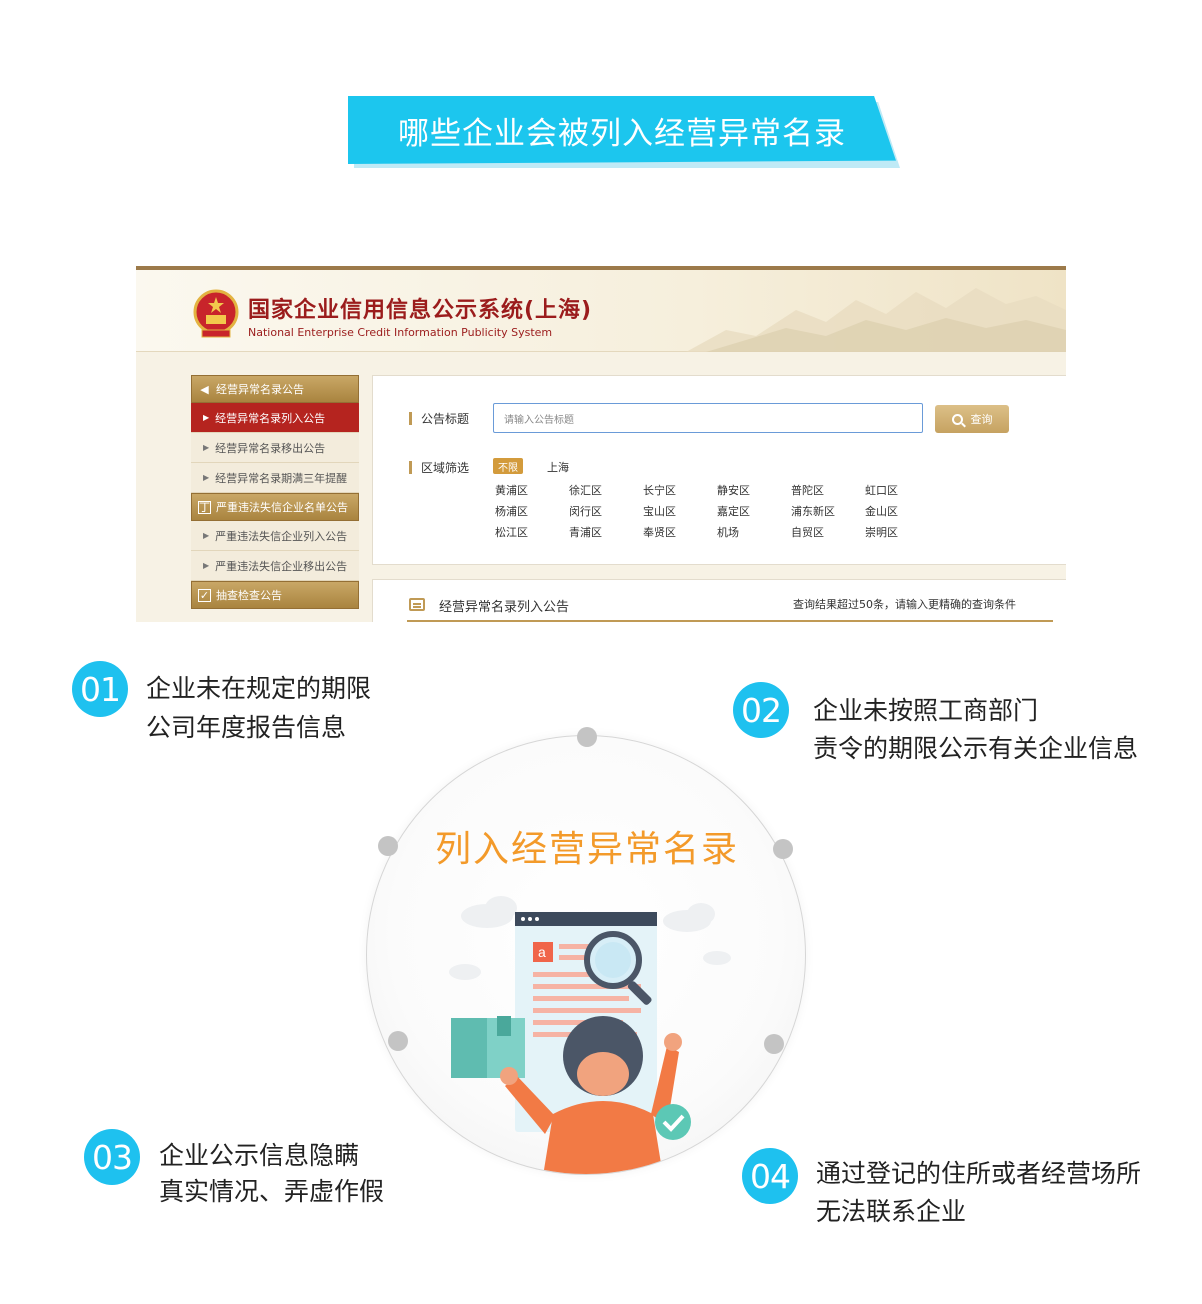 This screenshot has width=1202, height=1304. I want to click on point-01-line-2: 公司年度报告信息, so click(246, 727).